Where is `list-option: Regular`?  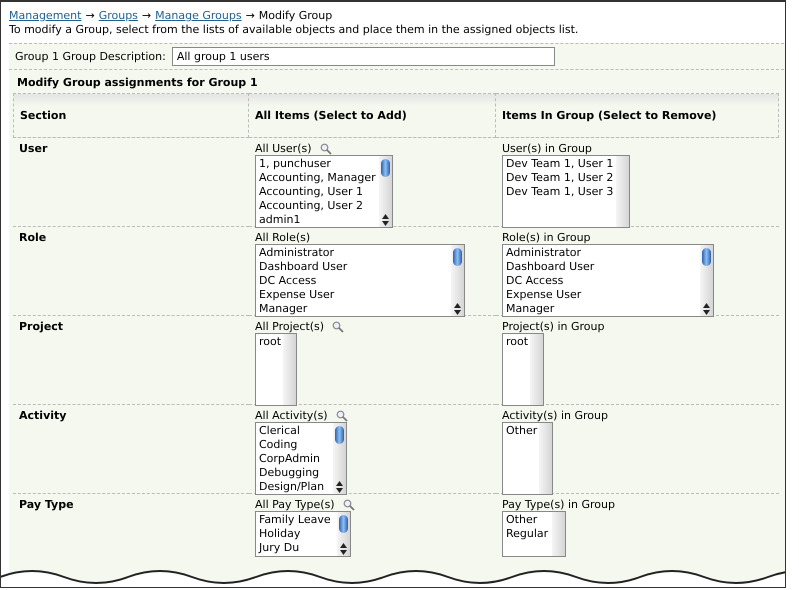
list-option: Regular is located at coordinates (527, 534).